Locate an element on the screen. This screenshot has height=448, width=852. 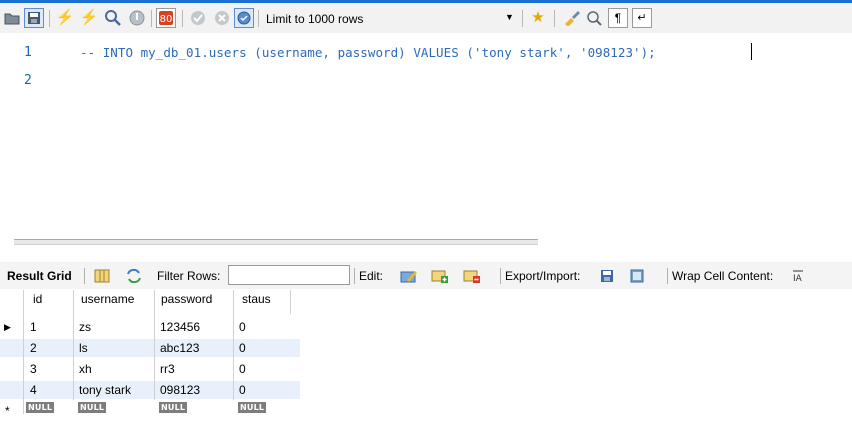
table-row: 4 tony stark 098123 0 is located at coordinates (150, 390).